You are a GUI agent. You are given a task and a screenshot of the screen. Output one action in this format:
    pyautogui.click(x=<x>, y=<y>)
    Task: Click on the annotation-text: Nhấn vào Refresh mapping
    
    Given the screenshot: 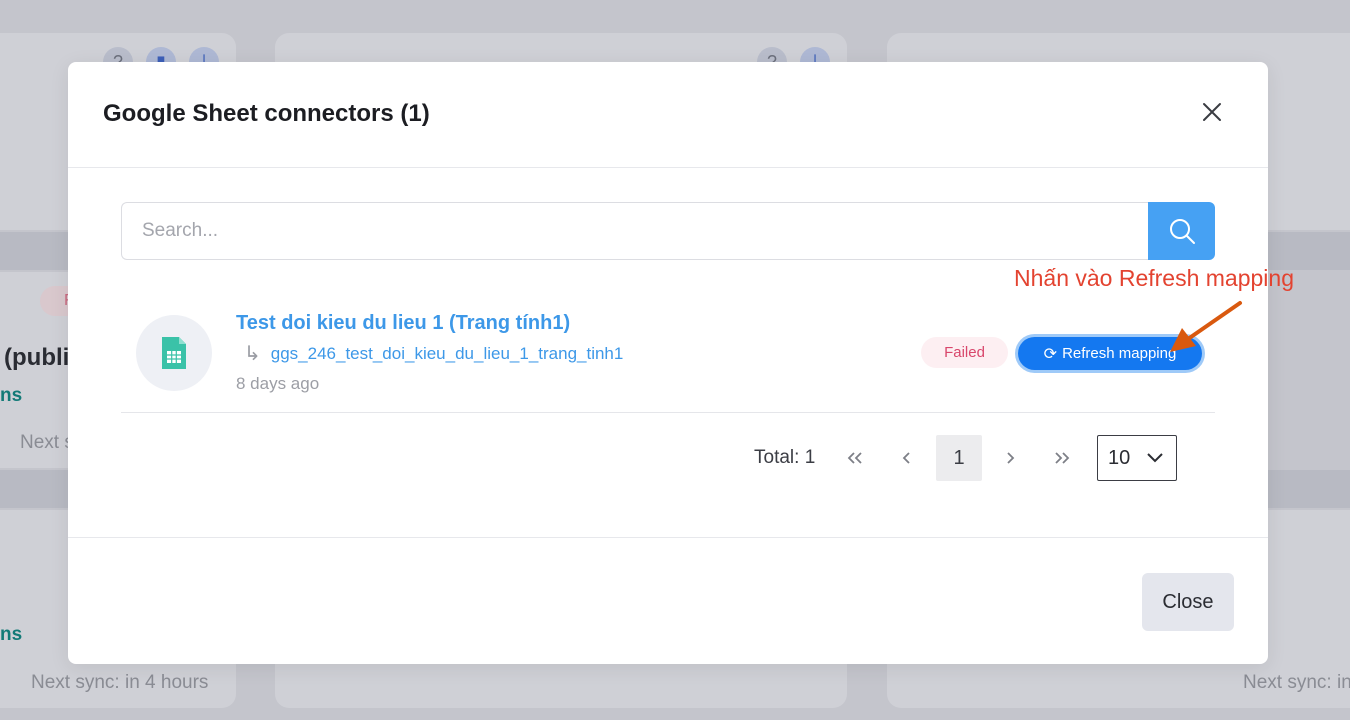 What is the action you would take?
    pyautogui.click(x=1154, y=278)
    